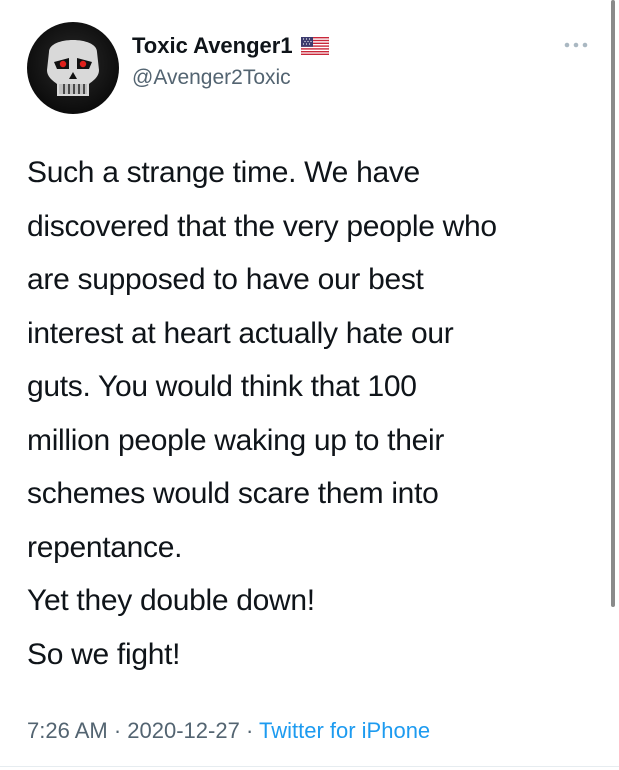  What do you see at coordinates (104, 654) in the screenshot?
I see `tweet-text-line: So we fight!` at bounding box center [104, 654].